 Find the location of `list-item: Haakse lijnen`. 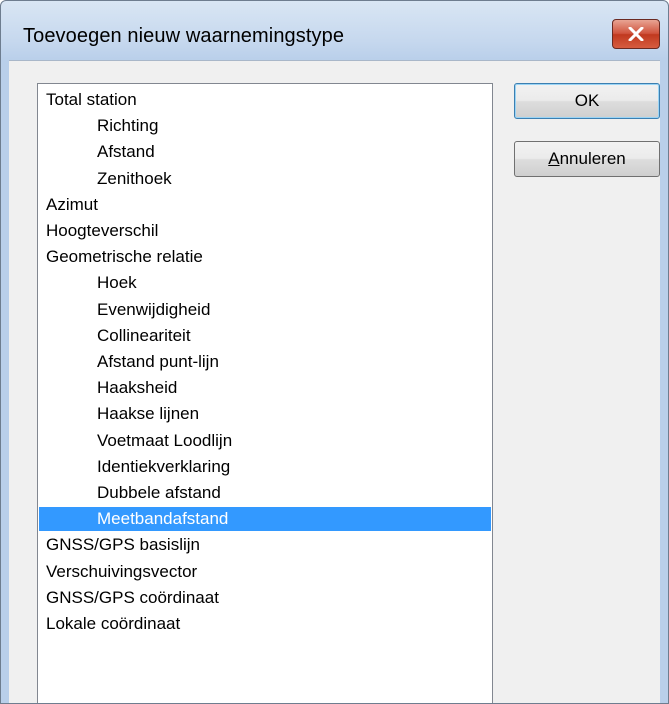

list-item: Haakse lijnen is located at coordinates (265, 414).